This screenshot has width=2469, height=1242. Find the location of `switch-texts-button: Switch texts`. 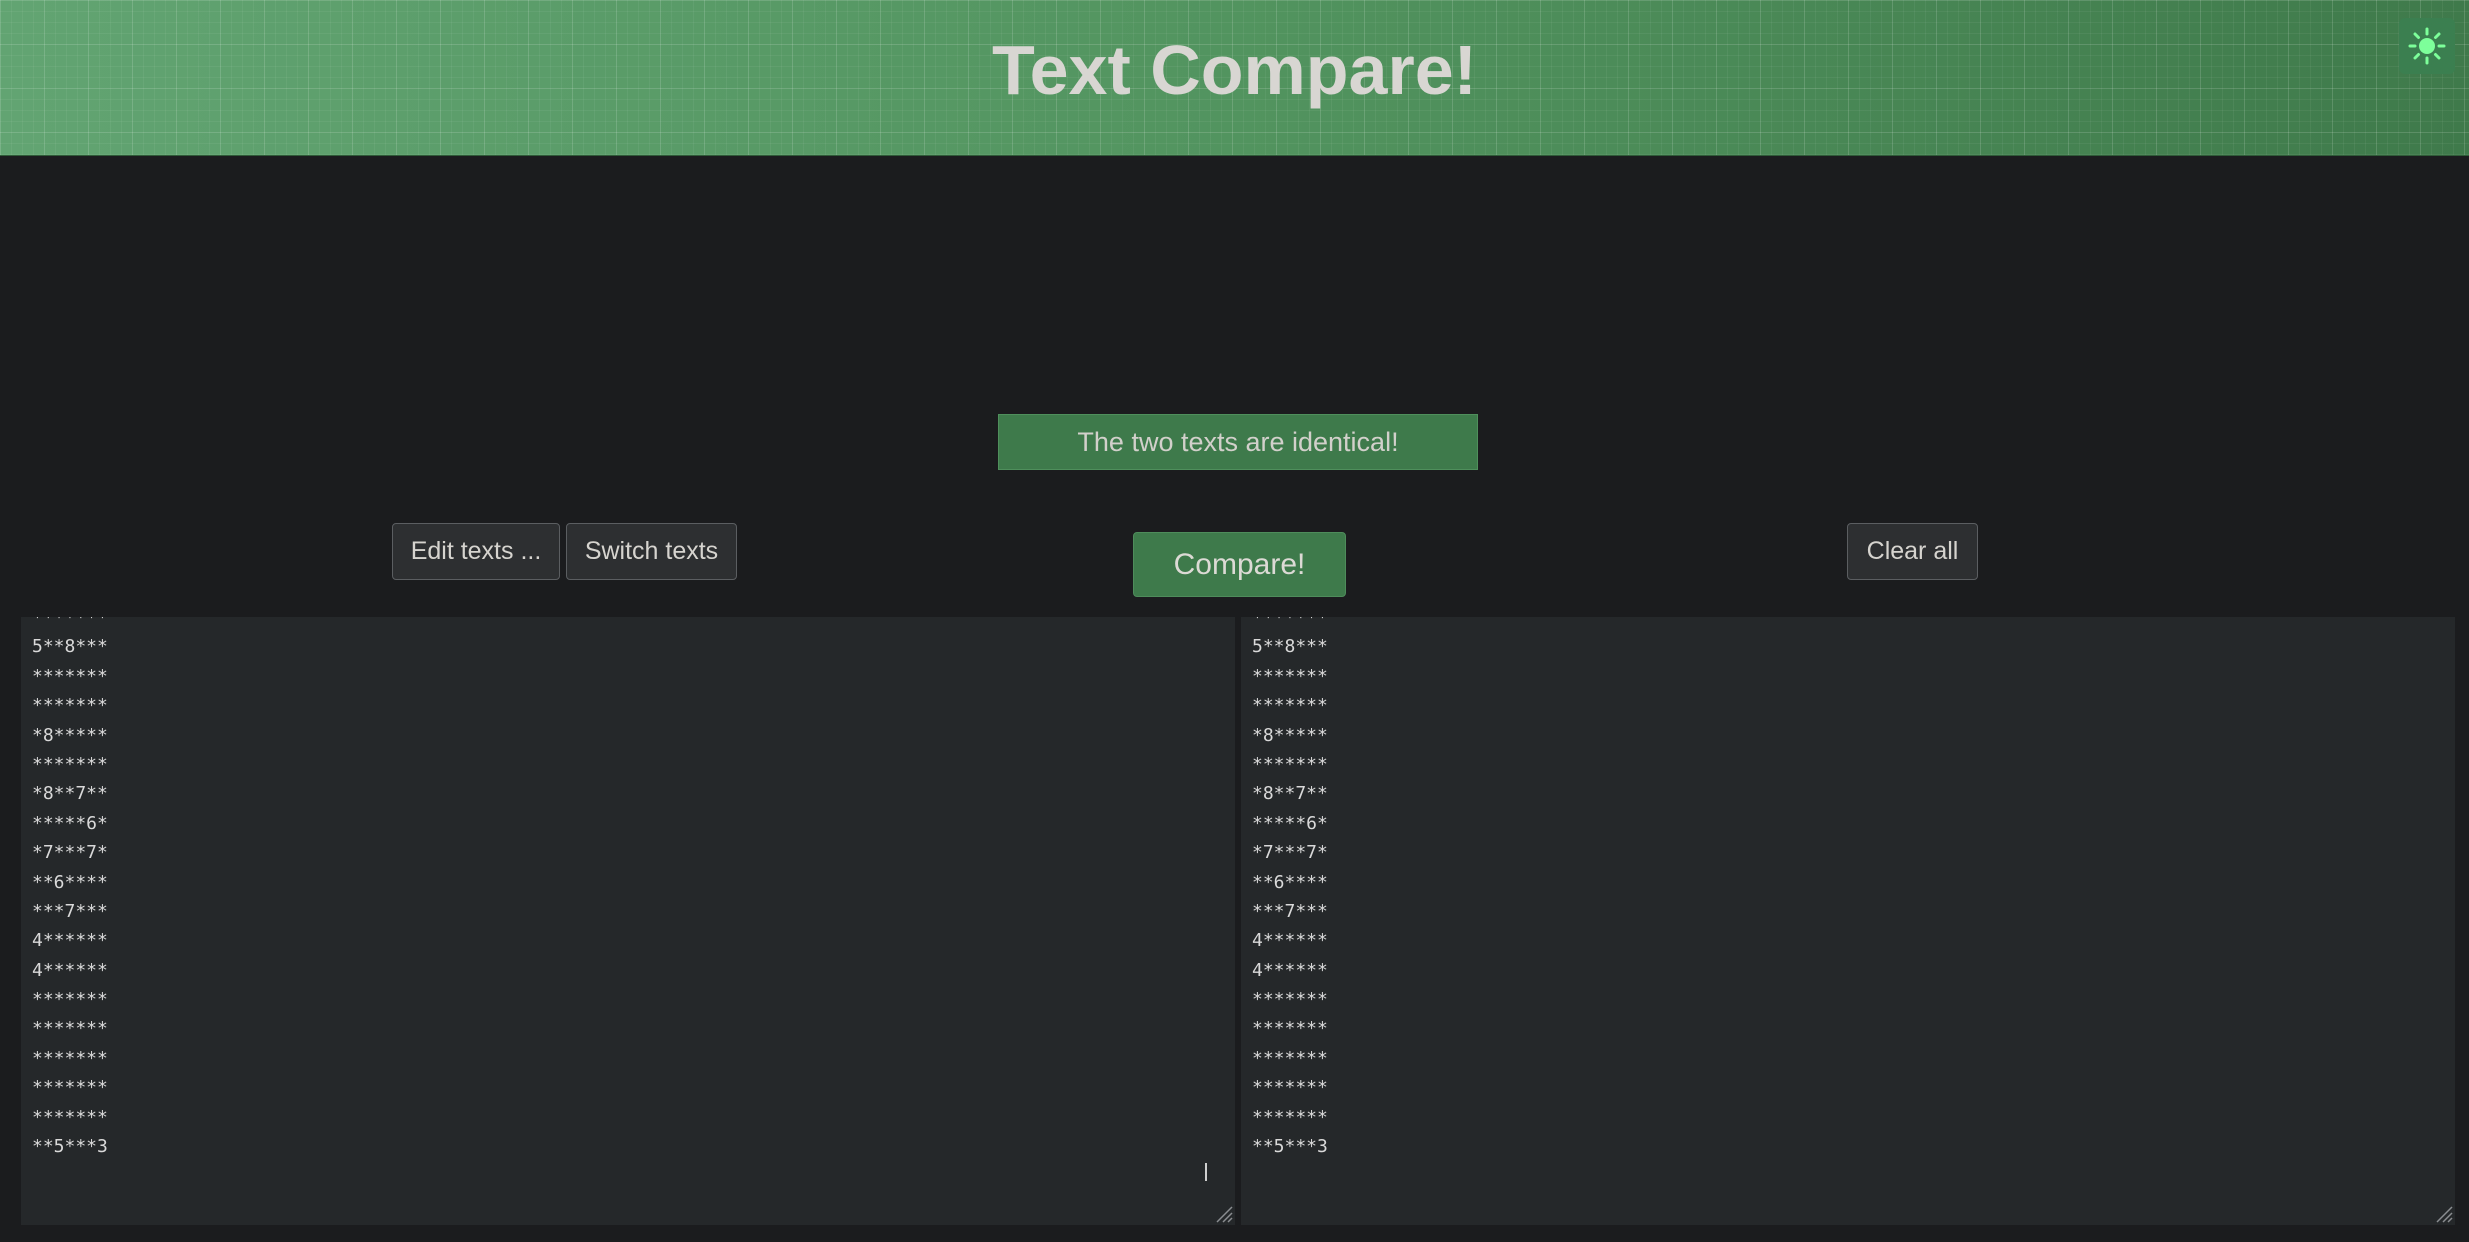

switch-texts-button: Switch texts is located at coordinates (651, 551).